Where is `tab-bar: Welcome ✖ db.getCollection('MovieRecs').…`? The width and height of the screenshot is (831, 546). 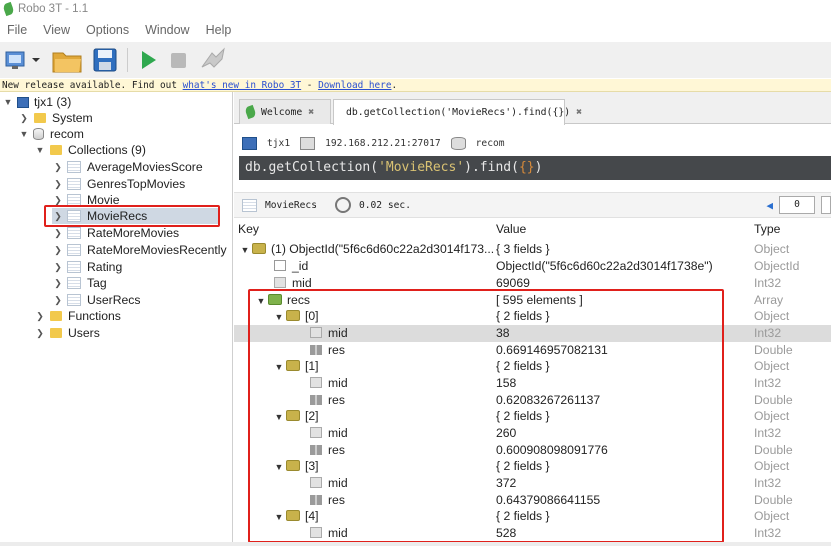 tab-bar: Welcome ✖ db.getCollection('MovieRecs').… is located at coordinates (532, 108).